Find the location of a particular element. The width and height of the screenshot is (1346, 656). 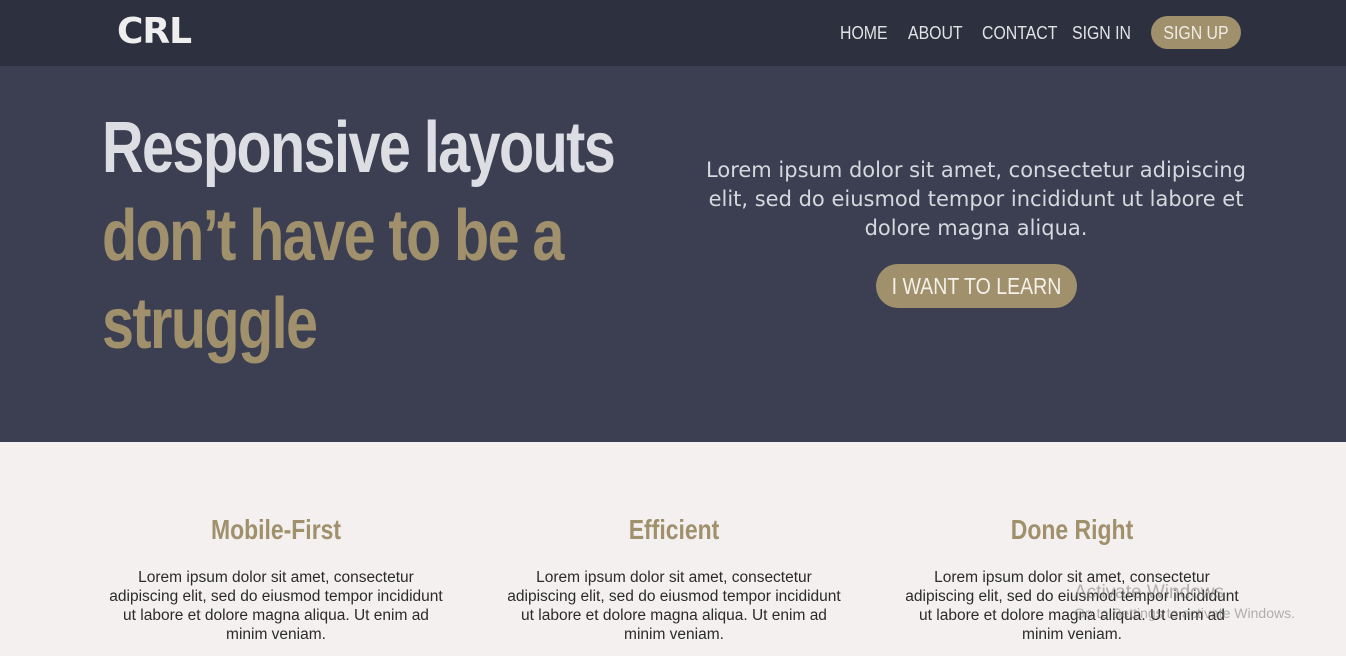

feature-title: Done Right is located at coordinates (1072, 529).